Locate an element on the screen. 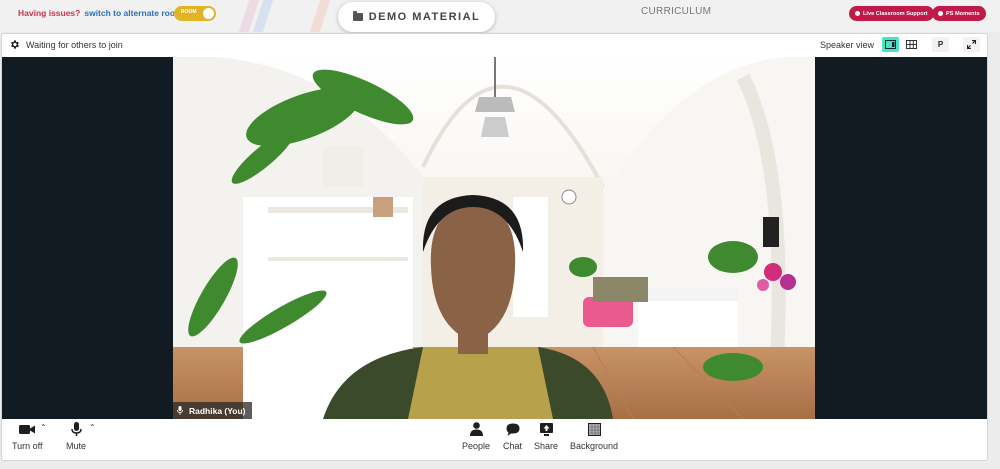 The image size is (1000, 469). room-toggle-label: ROOM is located at coordinates (189, 12).